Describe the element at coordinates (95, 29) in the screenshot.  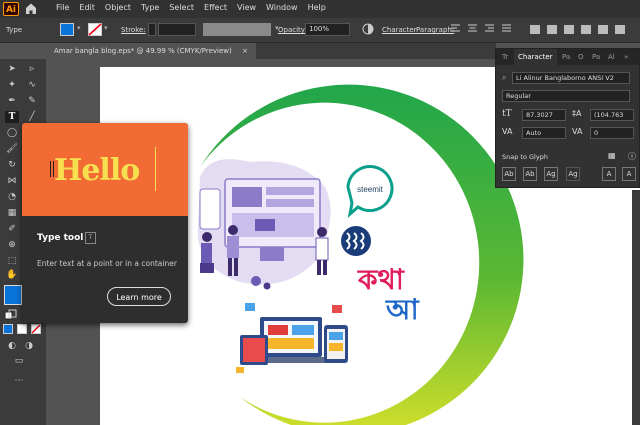
I see `stroke-none-swatch` at that location.